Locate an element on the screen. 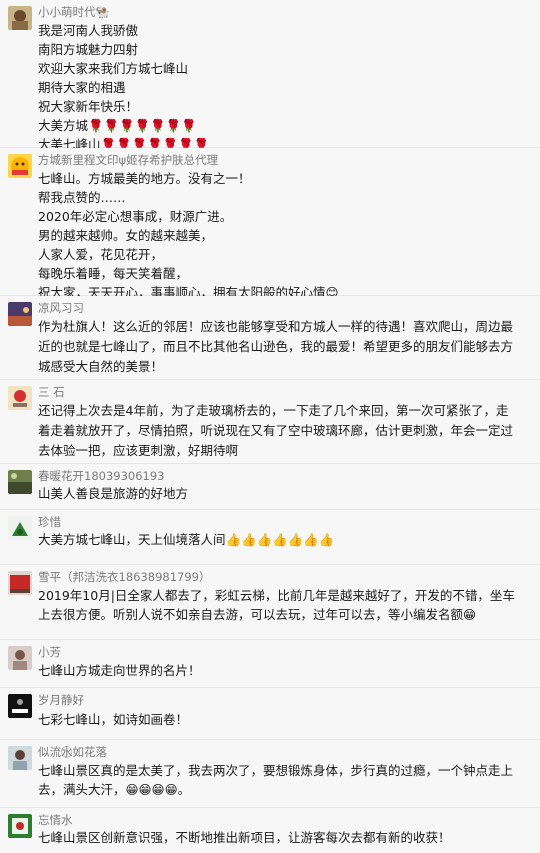  comment-author: 凉风习习 is located at coordinates (61, 308).